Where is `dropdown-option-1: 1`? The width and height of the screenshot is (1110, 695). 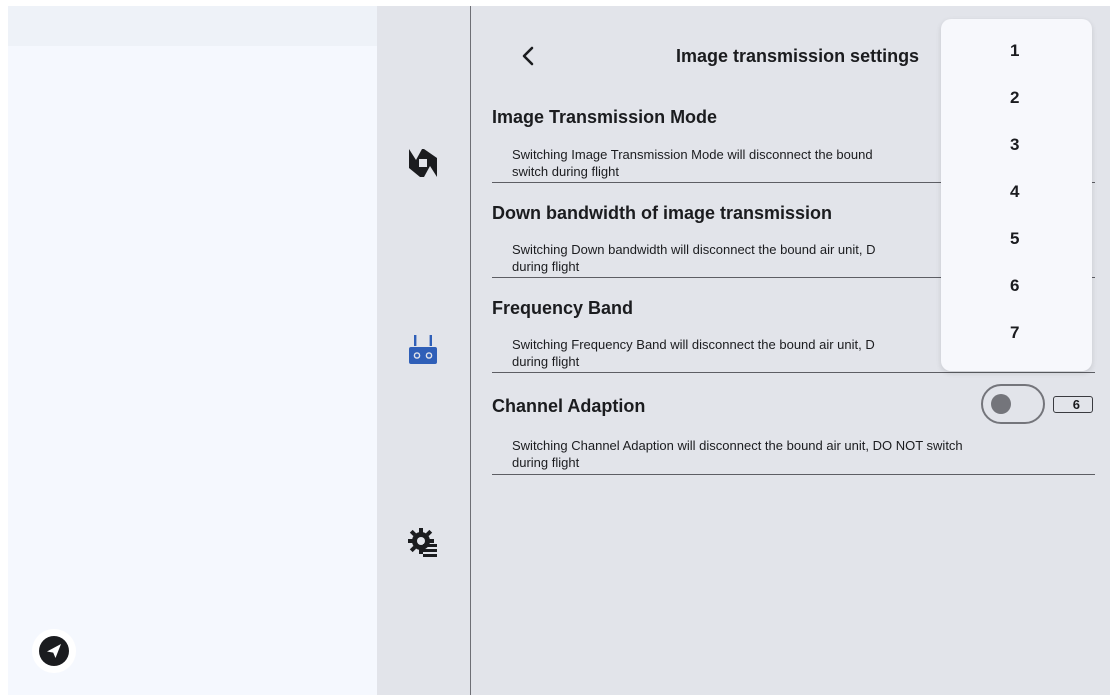 dropdown-option-1: 1 is located at coordinates (1016, 51).